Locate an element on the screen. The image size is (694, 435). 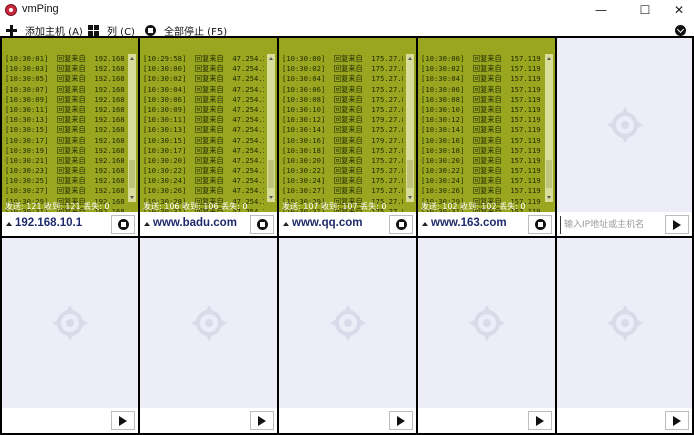
ping-log-line: [10:30:11] 回复来自 47.254.33. is located at coordinates (203, 120).